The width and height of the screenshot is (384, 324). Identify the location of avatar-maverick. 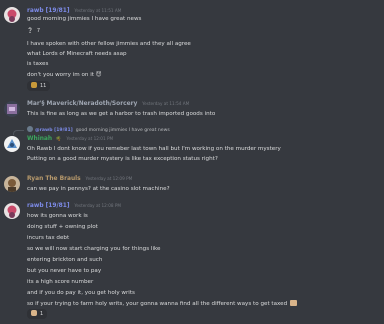
(12, 109).